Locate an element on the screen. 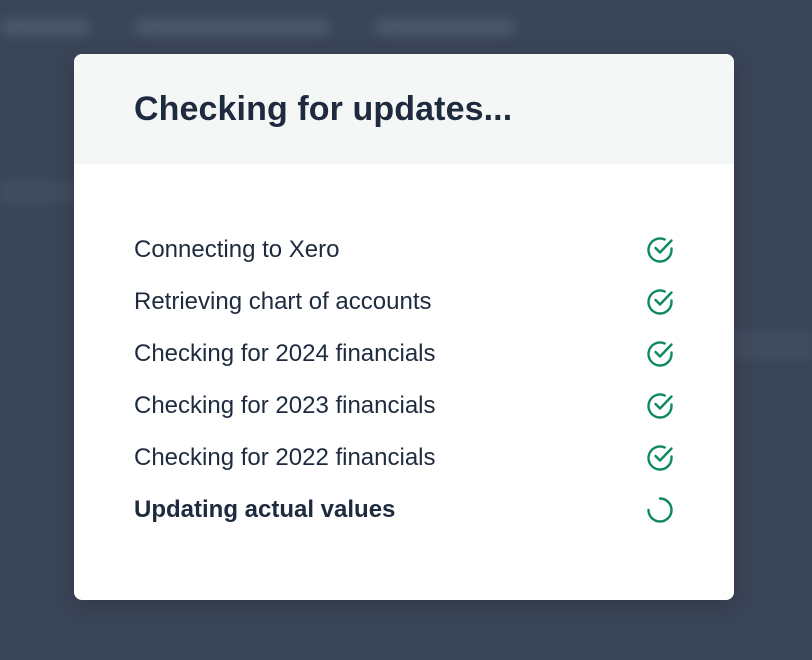 The image size is (812, 660). progress-step: Checking for 2022 financials is located at coordinates (404, 458).